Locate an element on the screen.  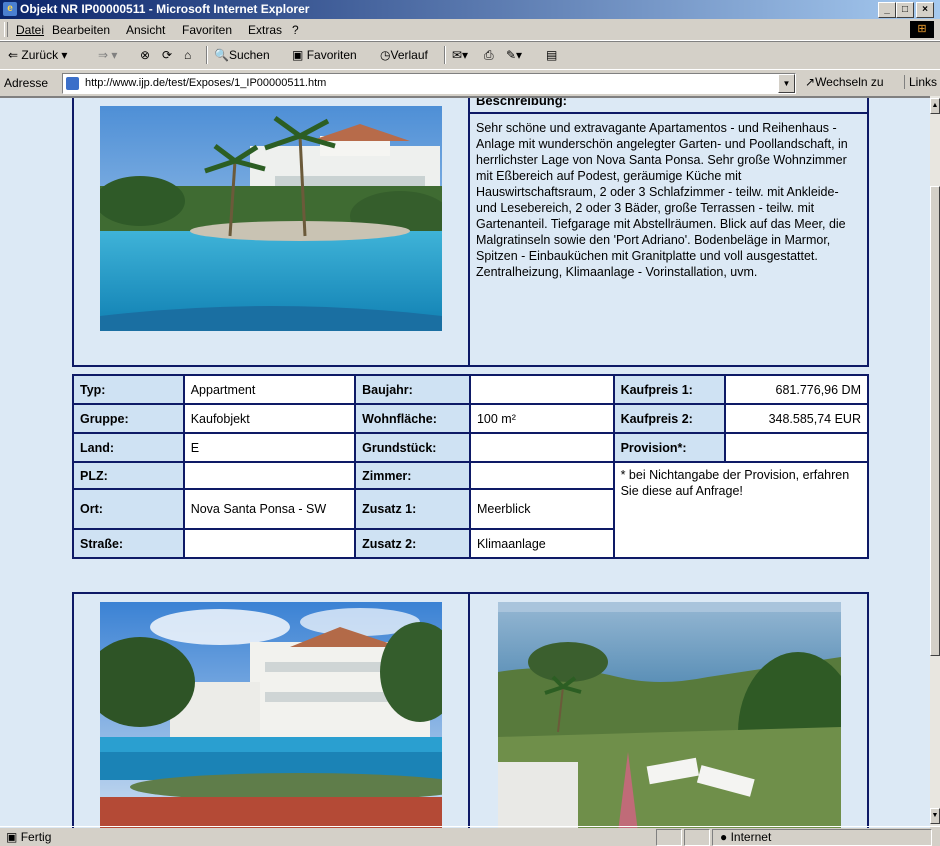
zusatz2-label: Zusatz 2: is located at coordinates (412, 543).